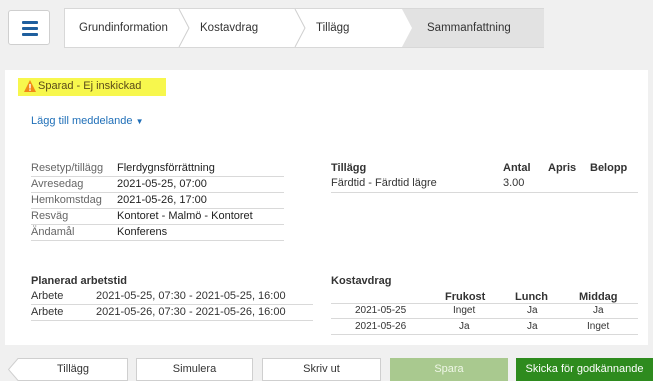 This screenshot has height=381, width=653. I want to click on back-button-label: Tillägg, so click(73, 369).